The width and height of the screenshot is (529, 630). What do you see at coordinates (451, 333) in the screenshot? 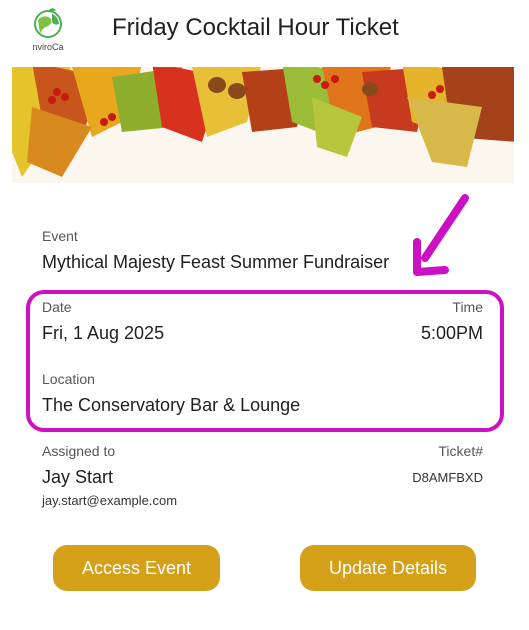
I see `time-value: 5:00PM` at bounding box center [451, 333].